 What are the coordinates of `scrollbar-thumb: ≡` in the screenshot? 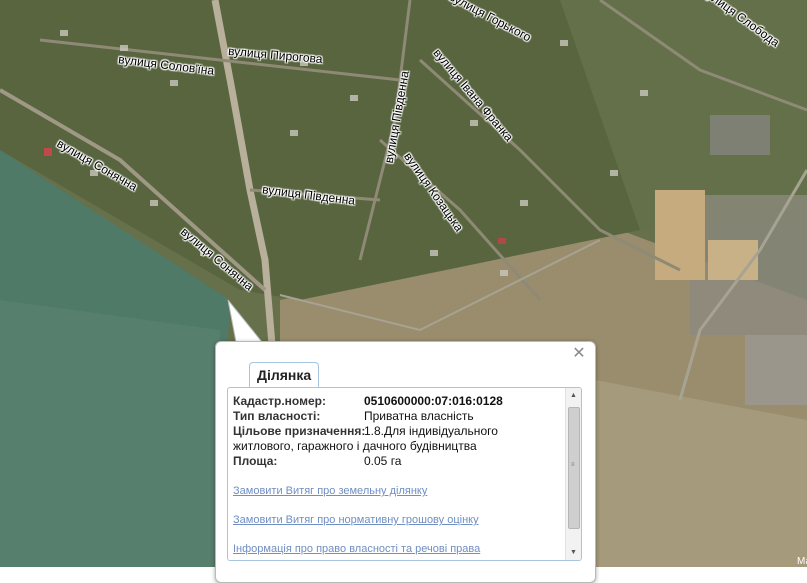 It's located at (574, 468).